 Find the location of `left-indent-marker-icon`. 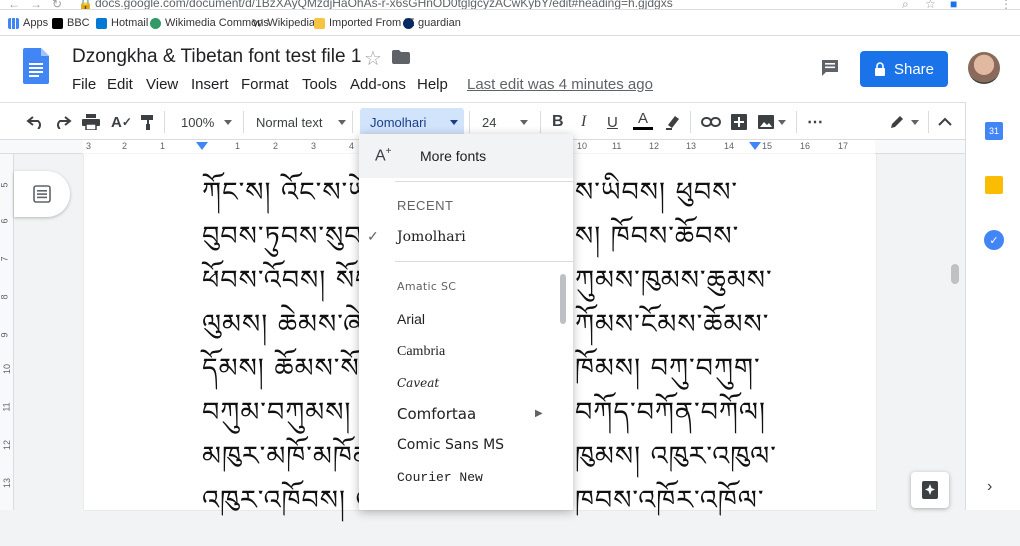

left-indent-marker-icon is located at coordinates (202, 146).